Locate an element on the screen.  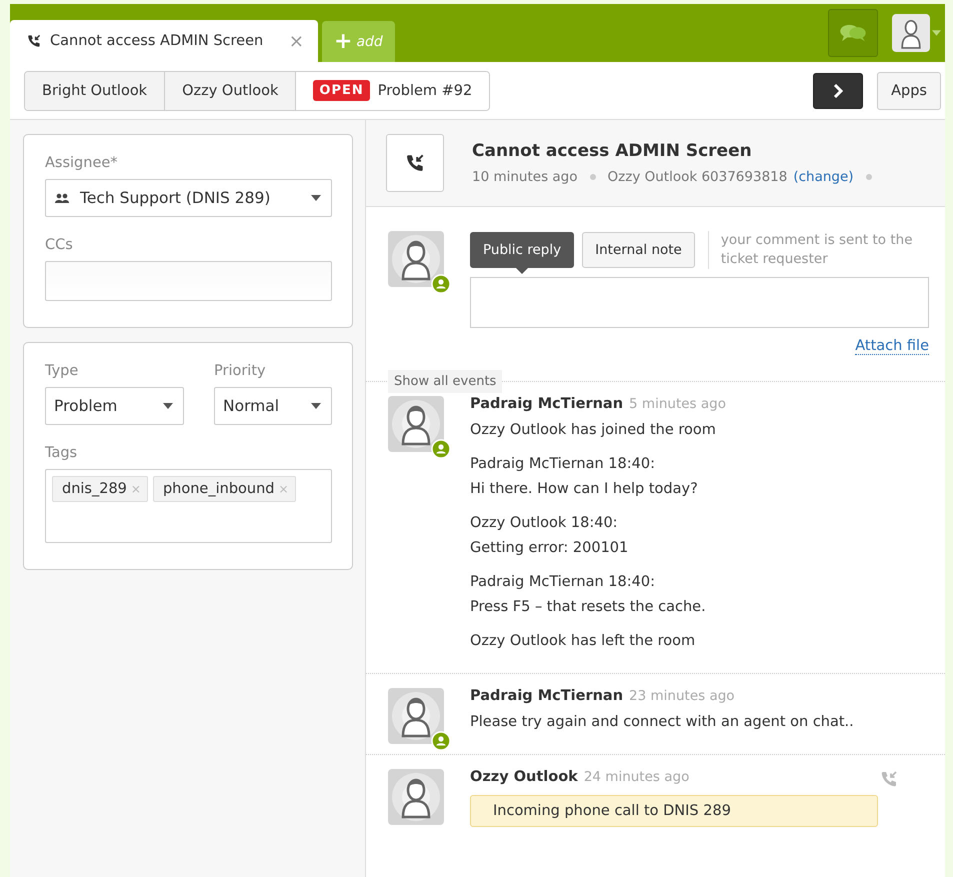
type-select: Problem is located at coordinates (114, 406).